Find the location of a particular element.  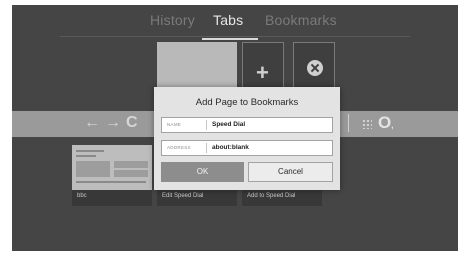

tab-bar: History Tabs Bookmarks is located at coordinates (235, 26).